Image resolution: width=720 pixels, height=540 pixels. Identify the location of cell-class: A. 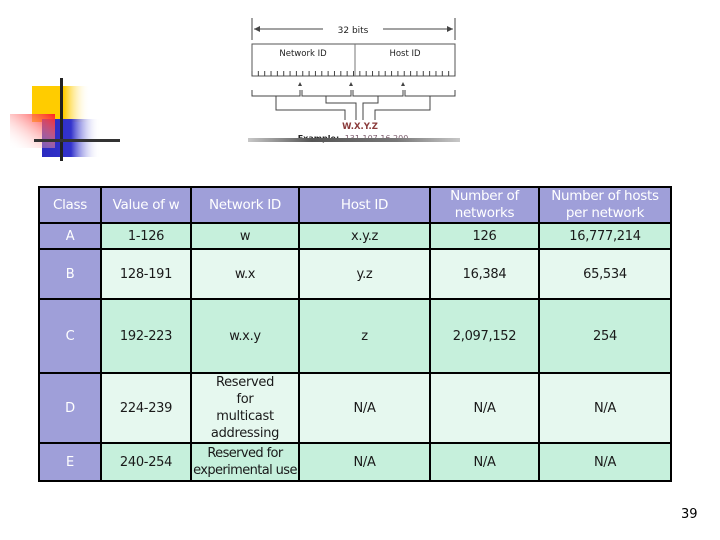
(70, 236).